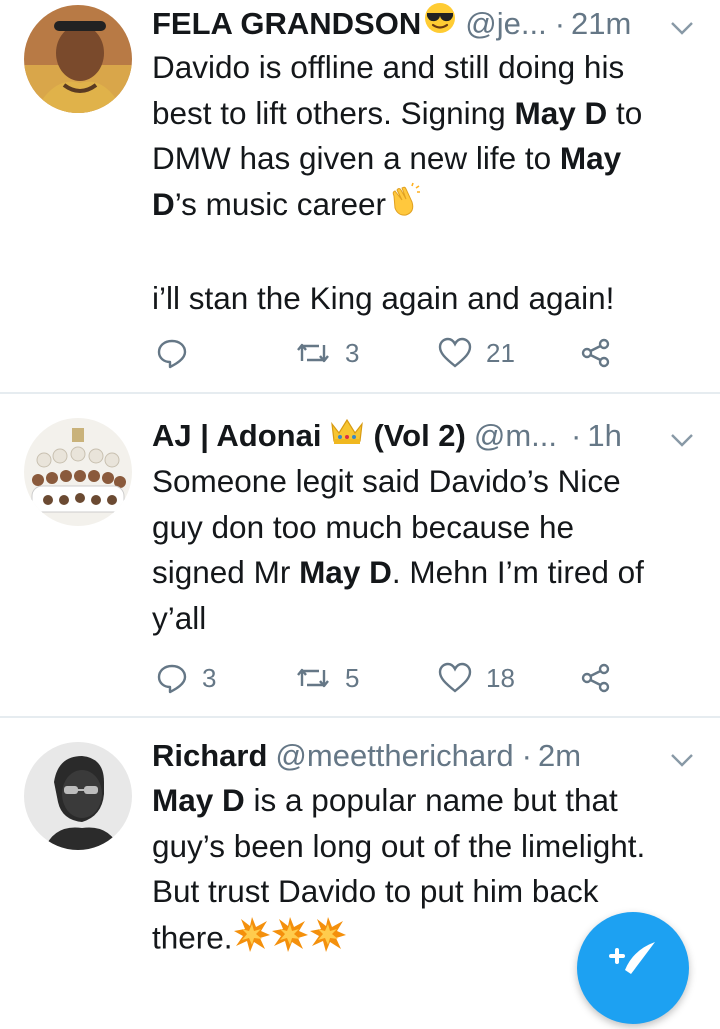 This screenshot has width=720, height=1029. I want to click on avatar-fela-grandson, so click(78, 59).